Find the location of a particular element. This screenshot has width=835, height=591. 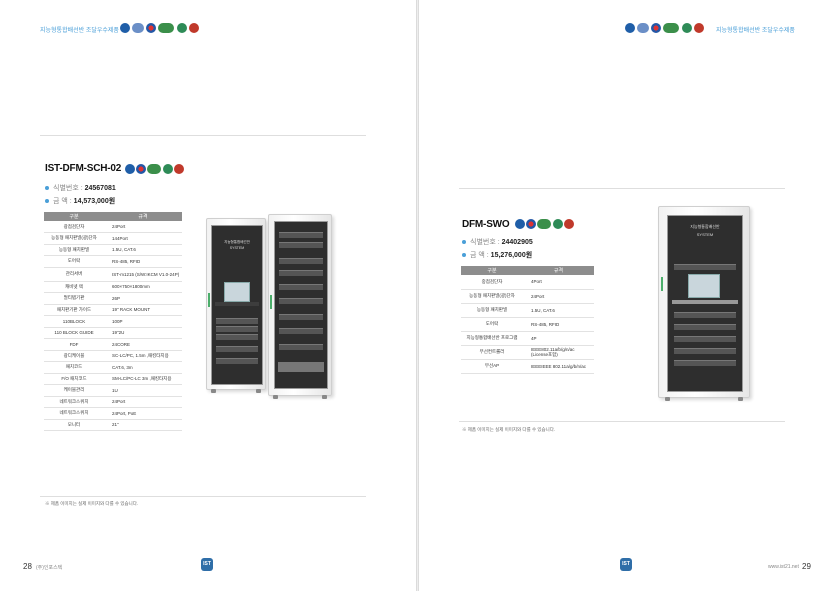

table-row: 광점검단자 24Port is located at coordinates (113, 227).